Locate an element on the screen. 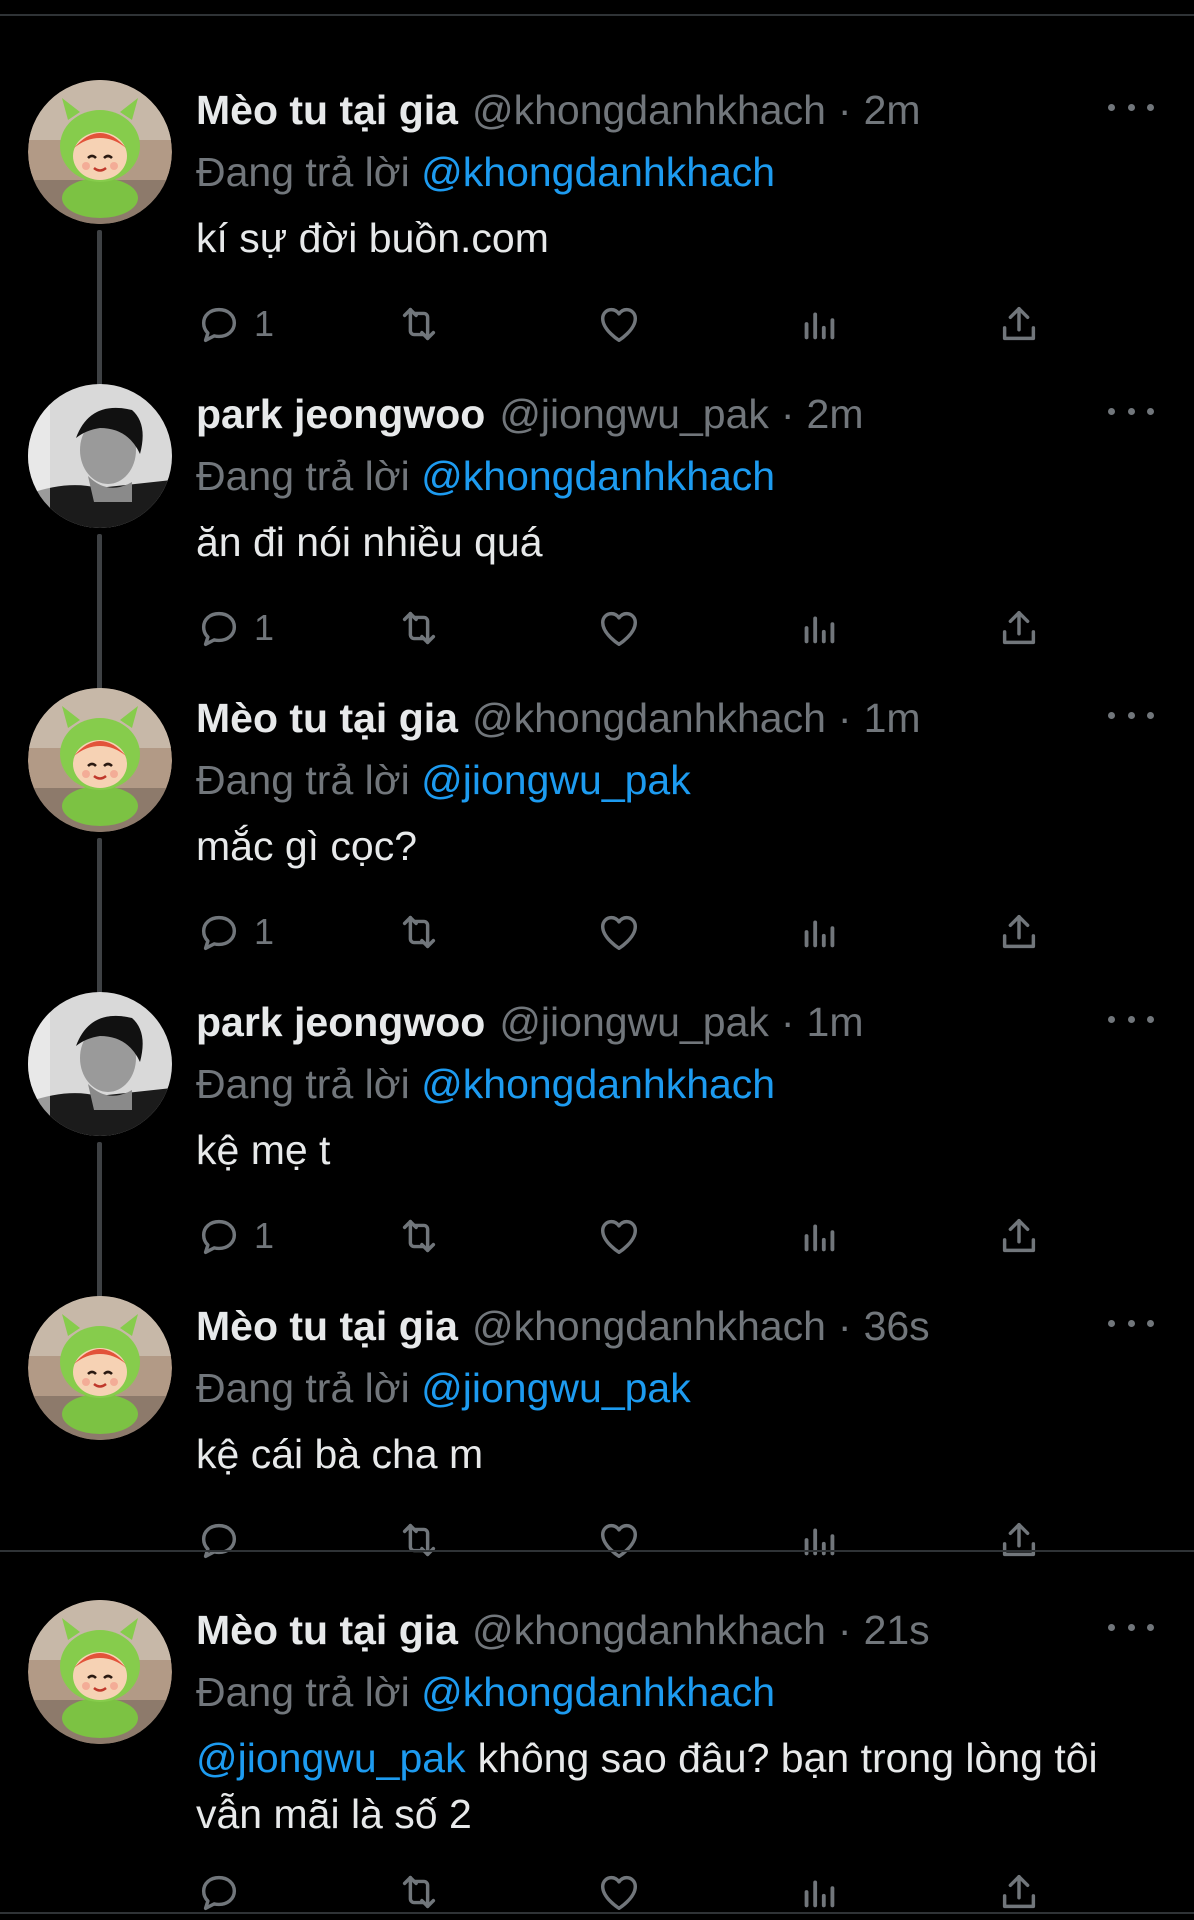 The width and height of the screenshot is (1194, 1920). timestamp: 21s is located at coordinates (897, 1630).